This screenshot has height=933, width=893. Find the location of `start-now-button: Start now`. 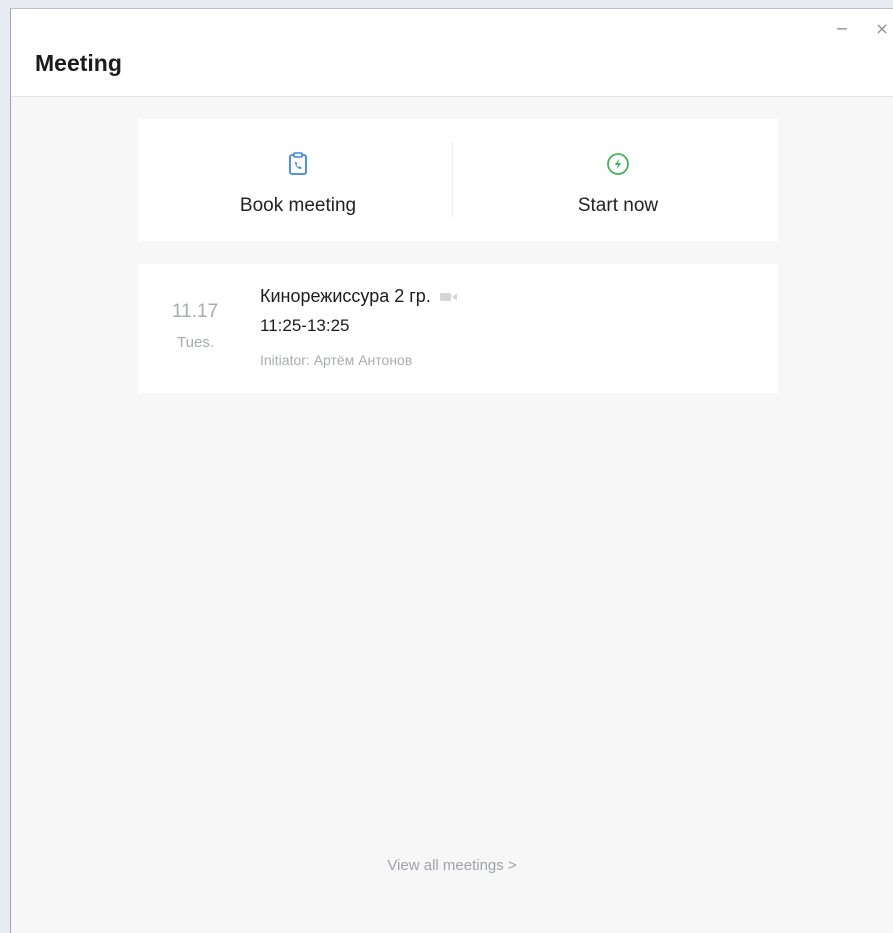

start-now-button: Start now is located at coordinates (618, 180).